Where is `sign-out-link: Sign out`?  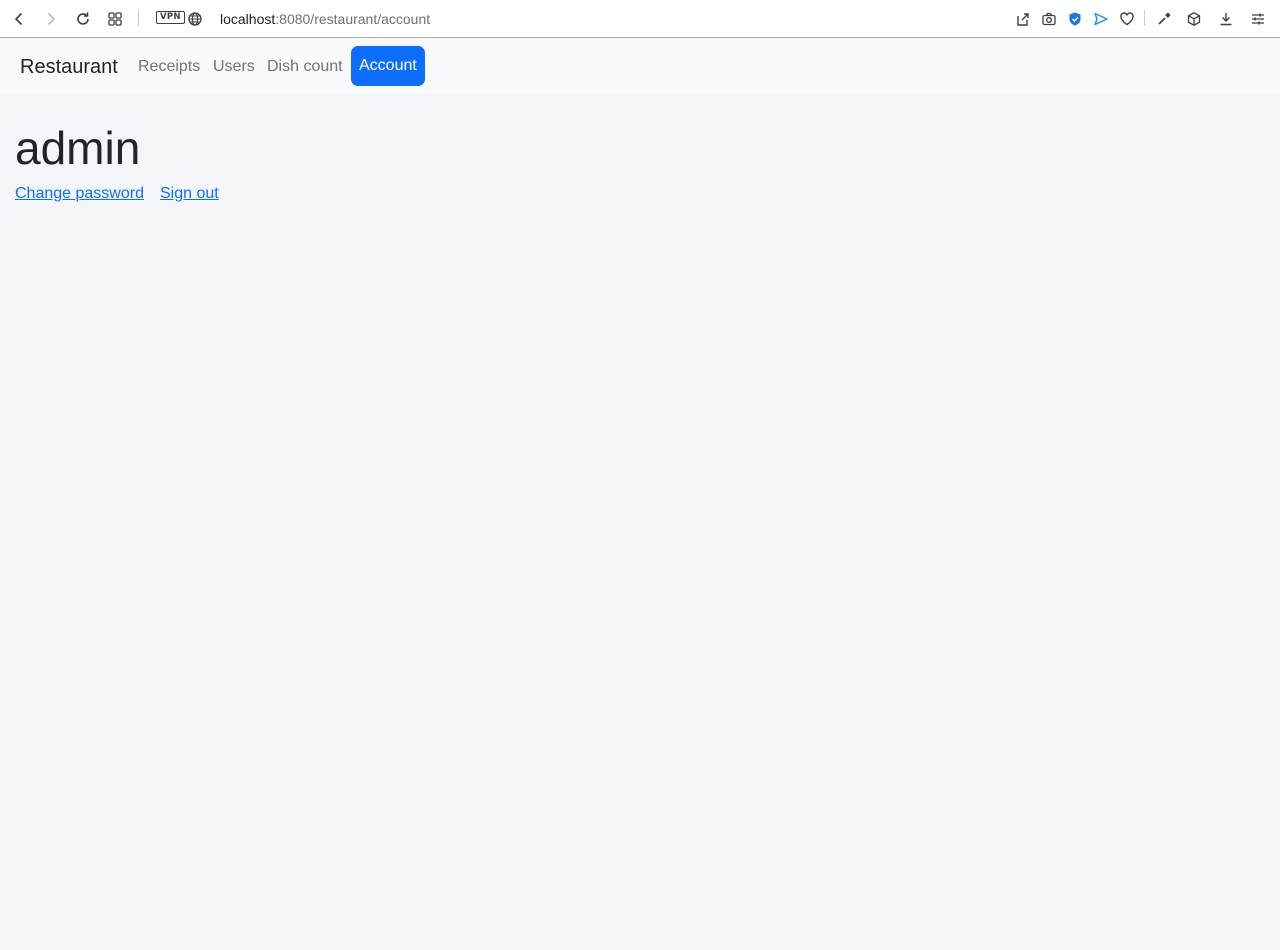 sign-out-link: Sign out is located at coordinates (189, 194).